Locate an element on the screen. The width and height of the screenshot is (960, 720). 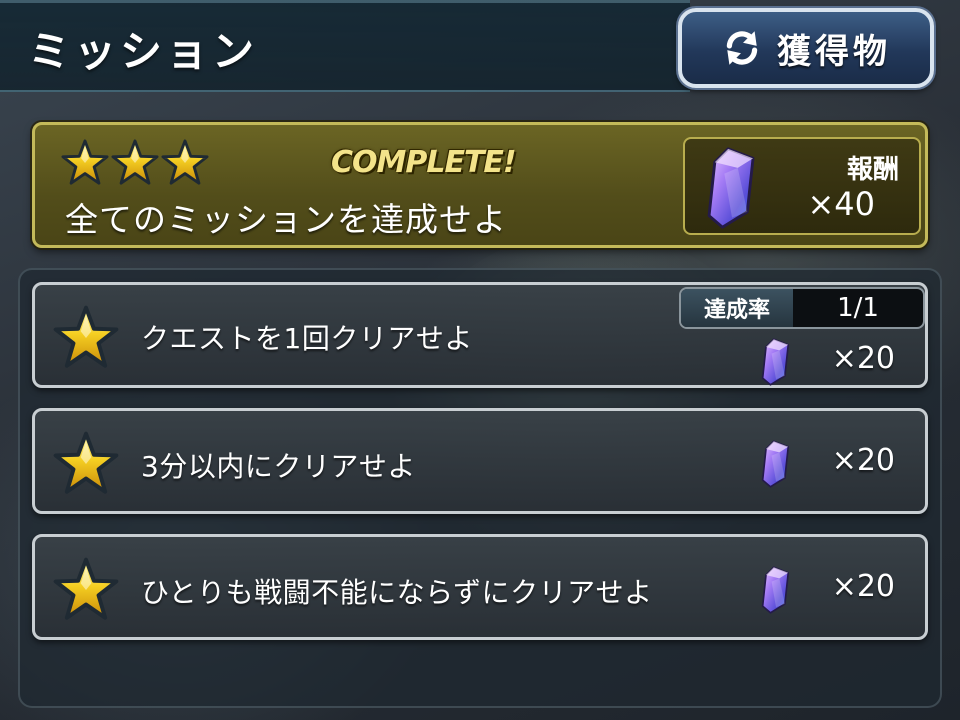
reward-amount: ×40 is located at coordinates (841, 204).